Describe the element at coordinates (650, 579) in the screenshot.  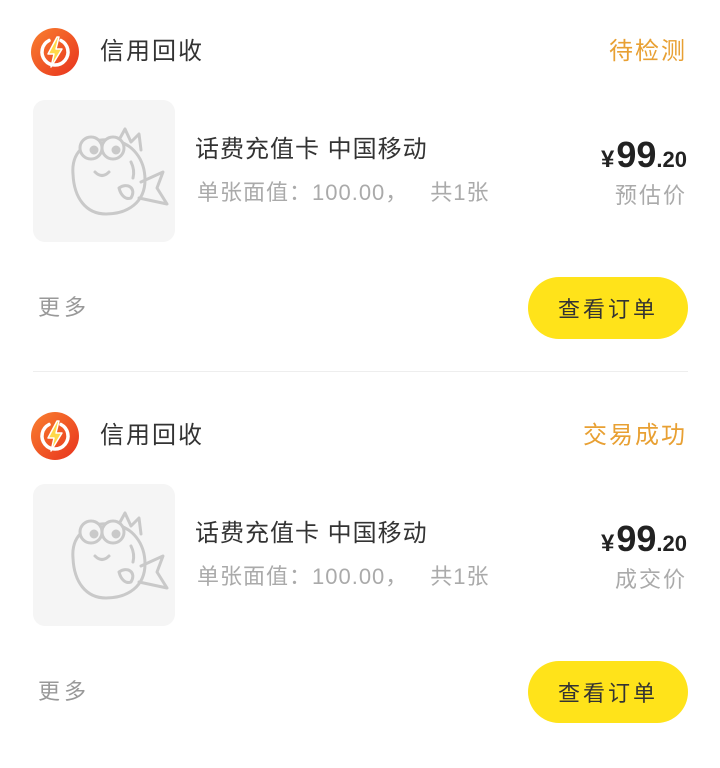
I see `price-label: 成交价` at that location.